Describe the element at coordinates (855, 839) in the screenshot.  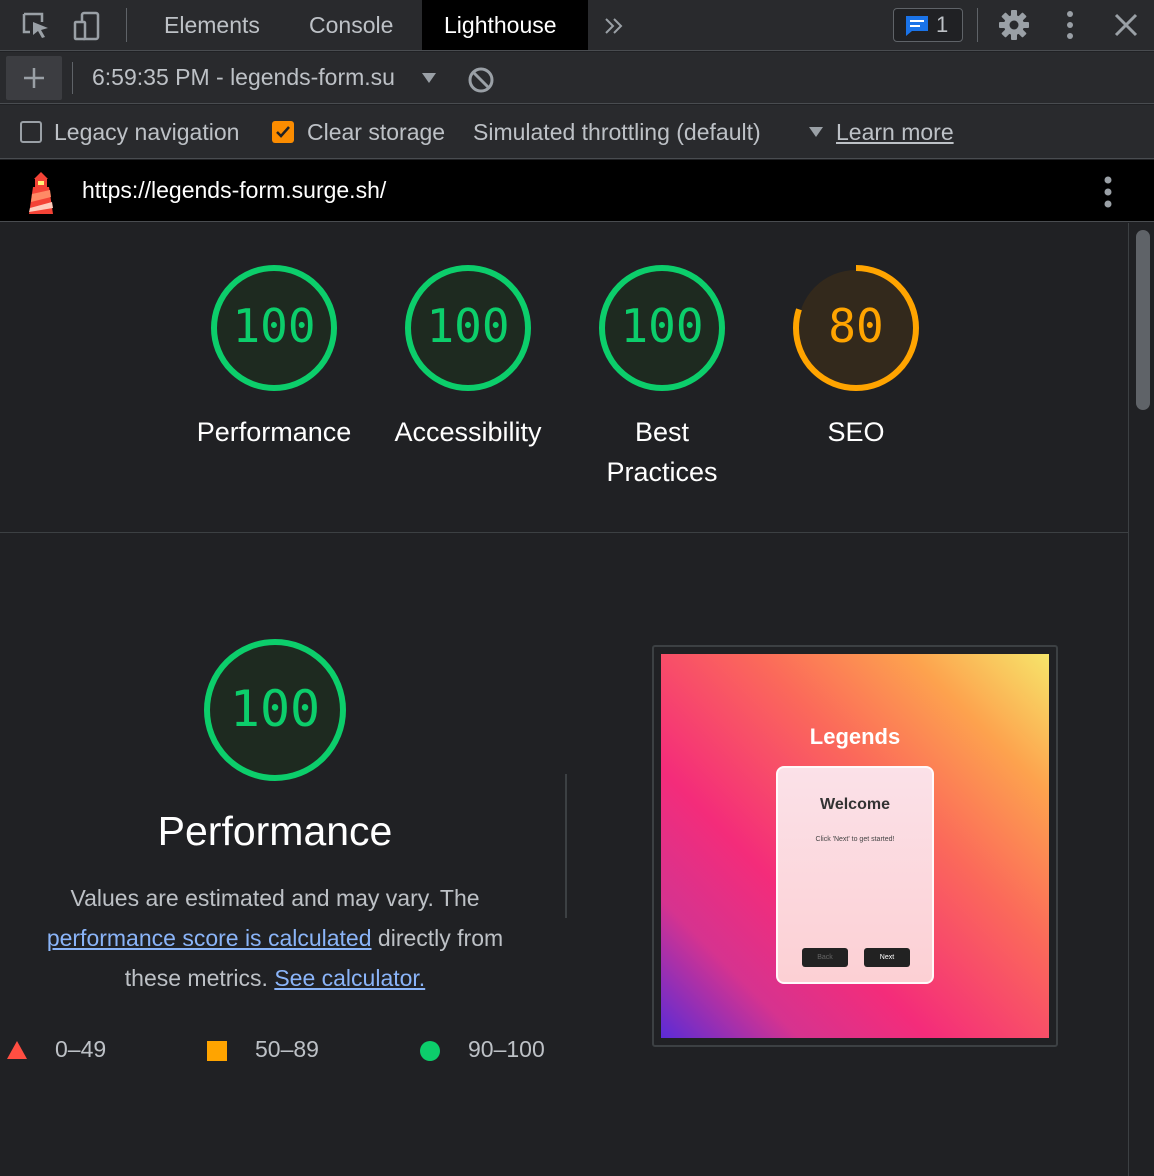
I see `screenshot-subtitle: Click 'Next' to get started!` at that location.